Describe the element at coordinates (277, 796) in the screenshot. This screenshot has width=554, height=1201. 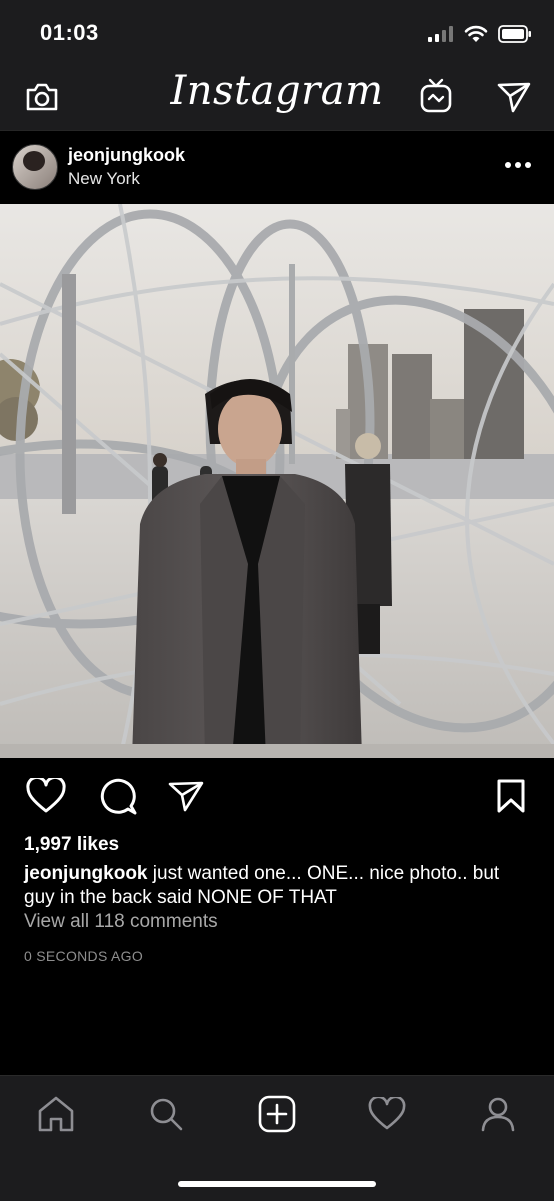
I see `post-actions` at that location.